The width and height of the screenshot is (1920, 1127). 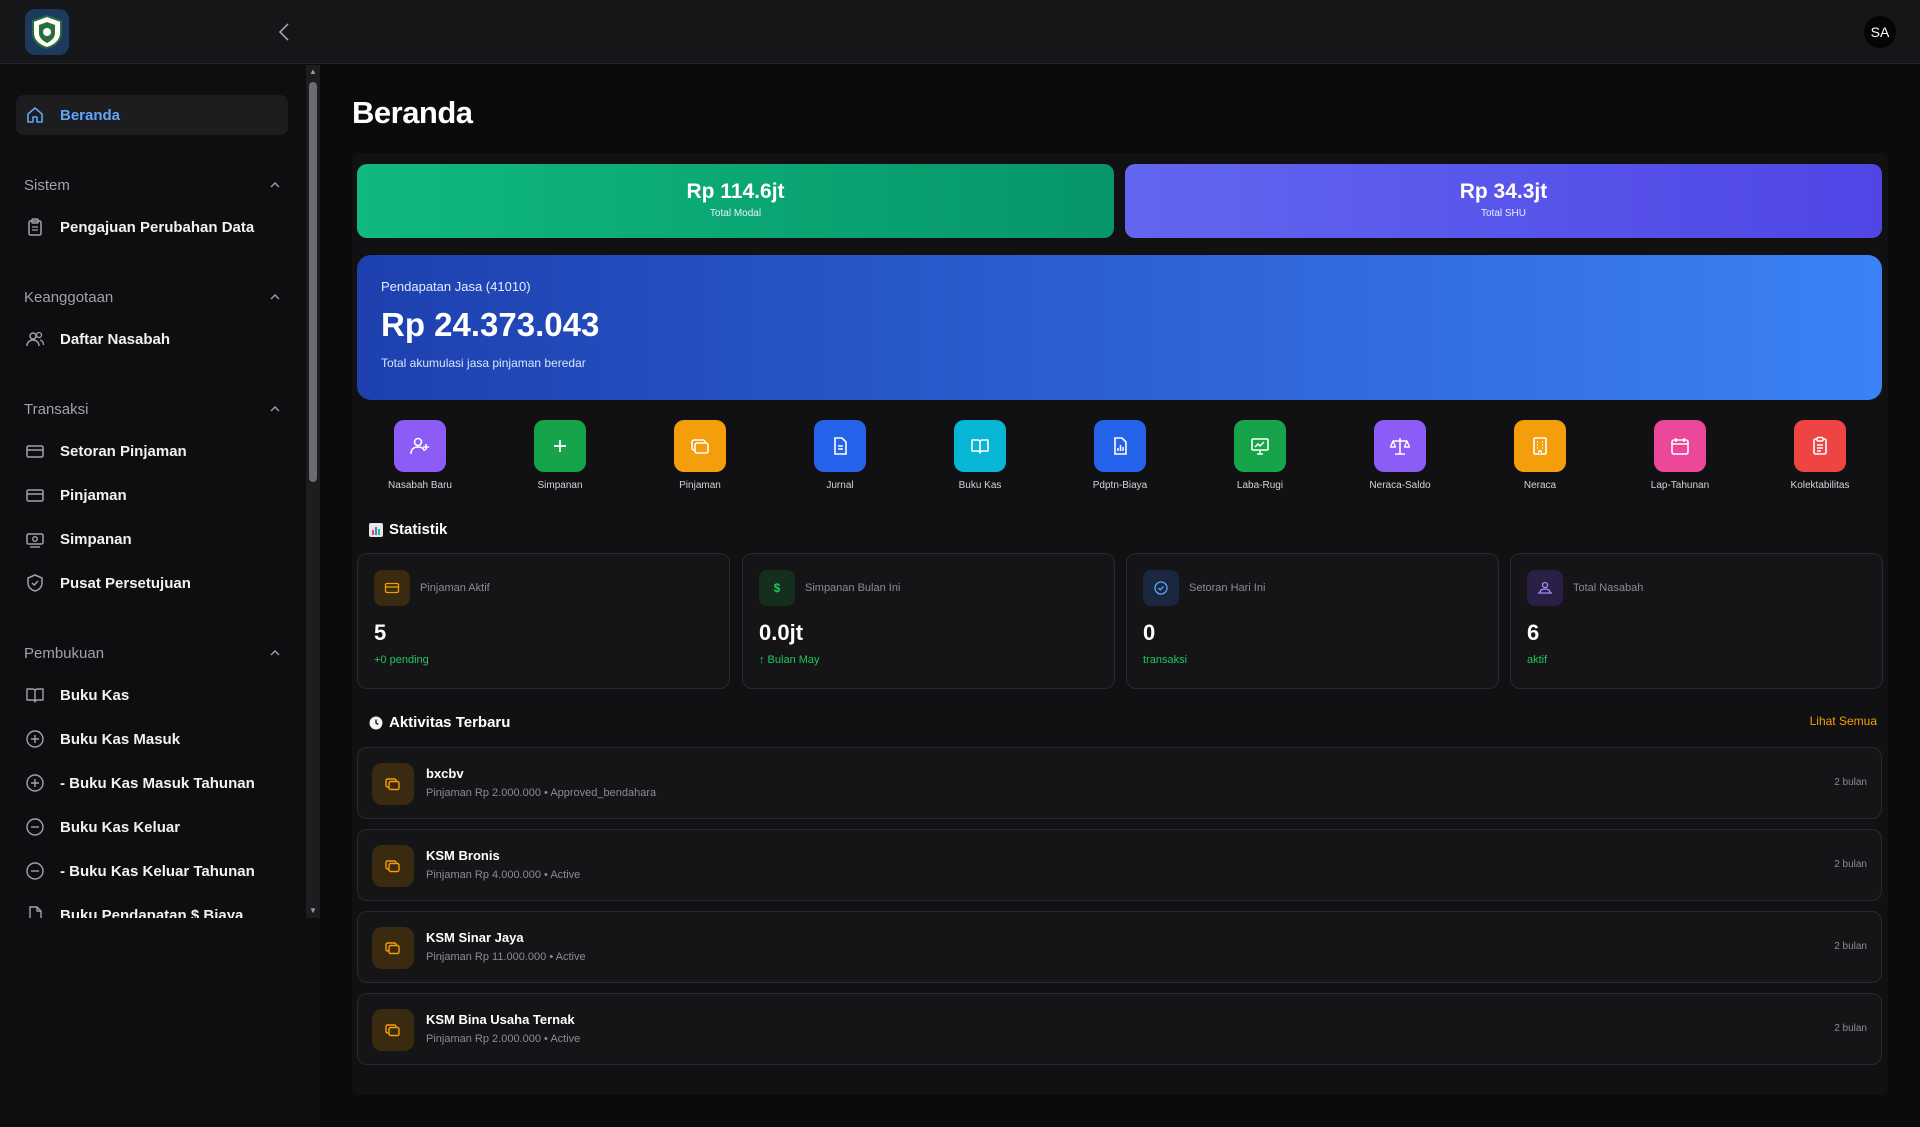 I want to click on dollar-icon: $, so click(x=777, y=588).